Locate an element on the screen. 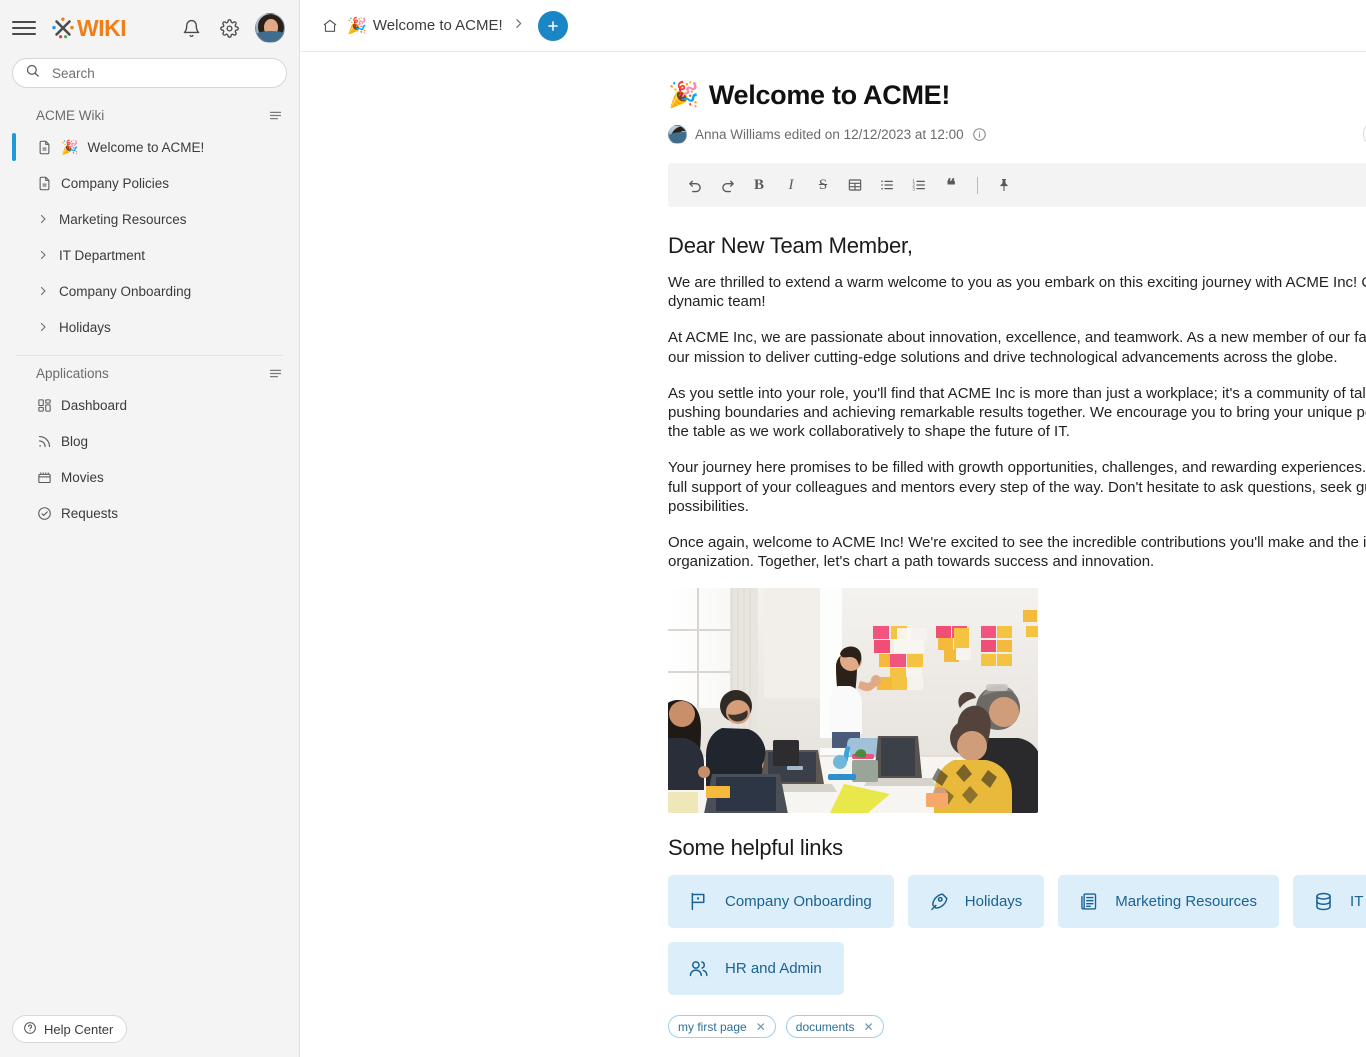  link-card-hr-and-admin: HR and Admin is located at coordinates (756, 969).